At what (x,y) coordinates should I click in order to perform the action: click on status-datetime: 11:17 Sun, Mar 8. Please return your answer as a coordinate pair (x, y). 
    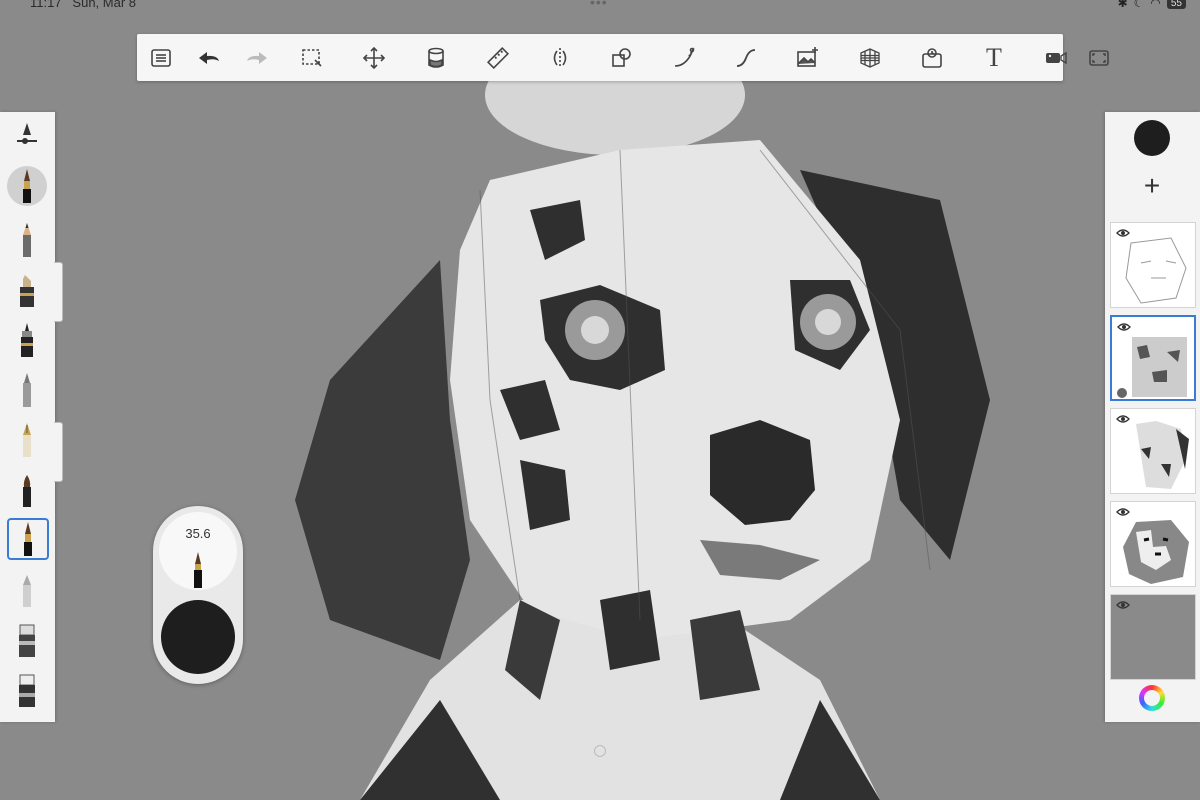
    Looking at the image, I should click on (83, 5).